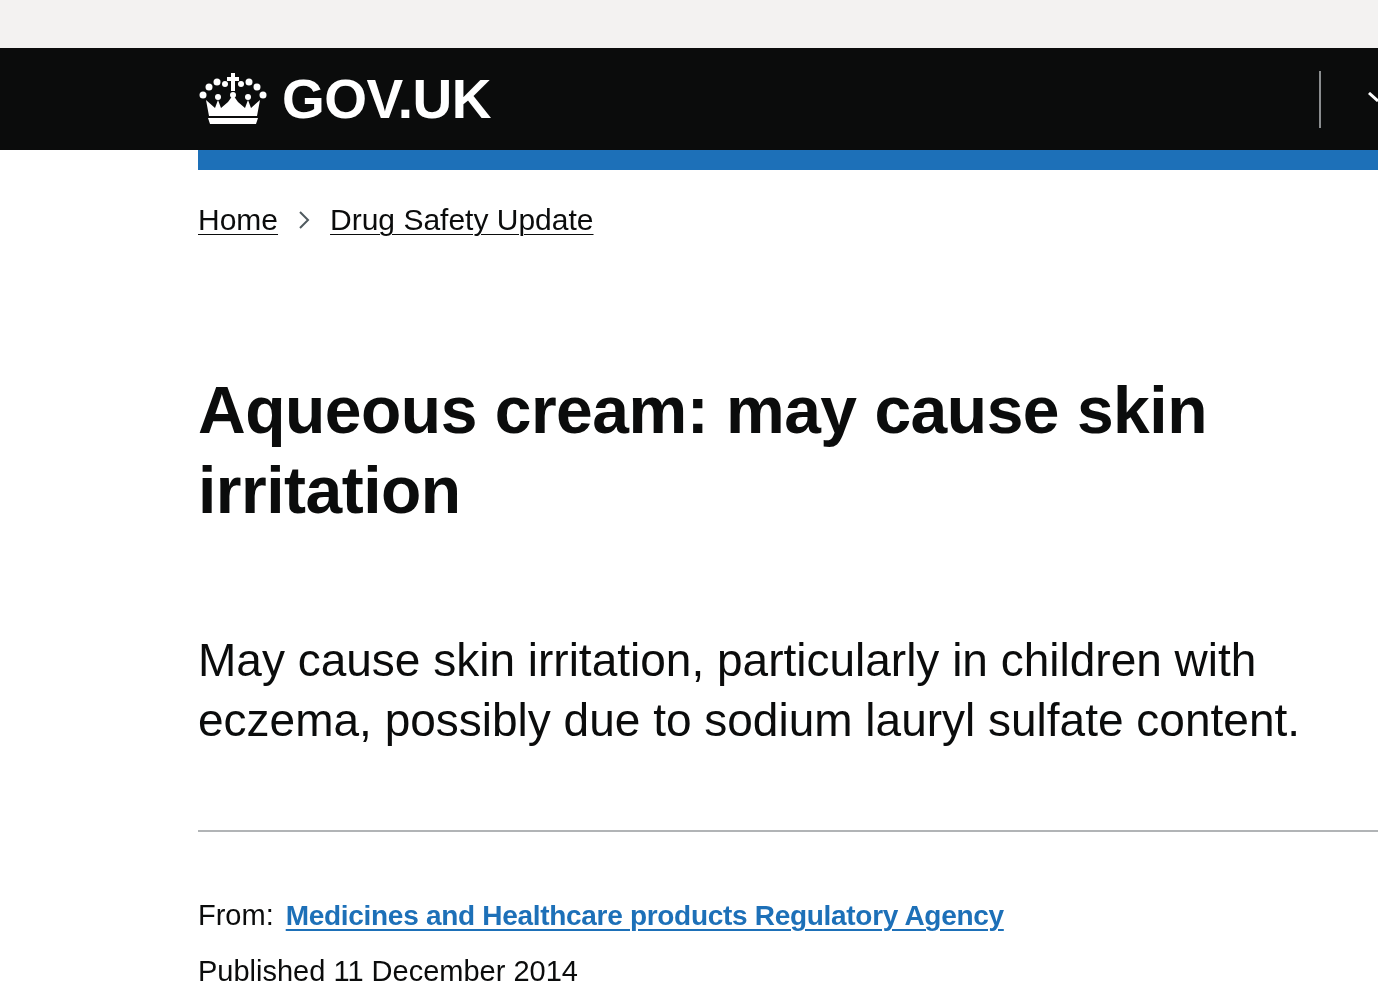  What do you see at coordinates (388, 971) in the screenshot?
I see `published-date: Published 11 December 2014` at bounding box center [388, 971].